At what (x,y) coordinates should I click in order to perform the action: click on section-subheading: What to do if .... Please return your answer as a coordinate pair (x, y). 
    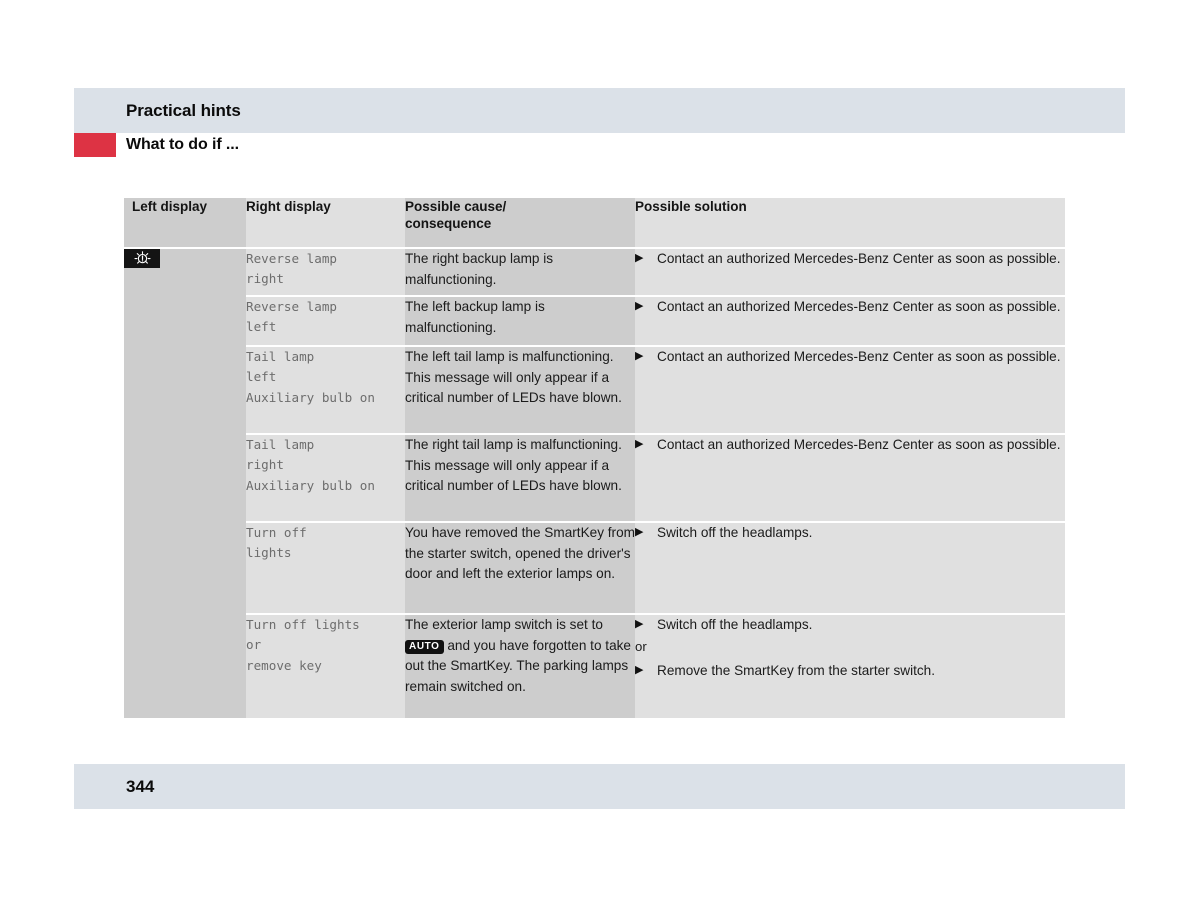
    Looking at the image, I should click on (182, 144).